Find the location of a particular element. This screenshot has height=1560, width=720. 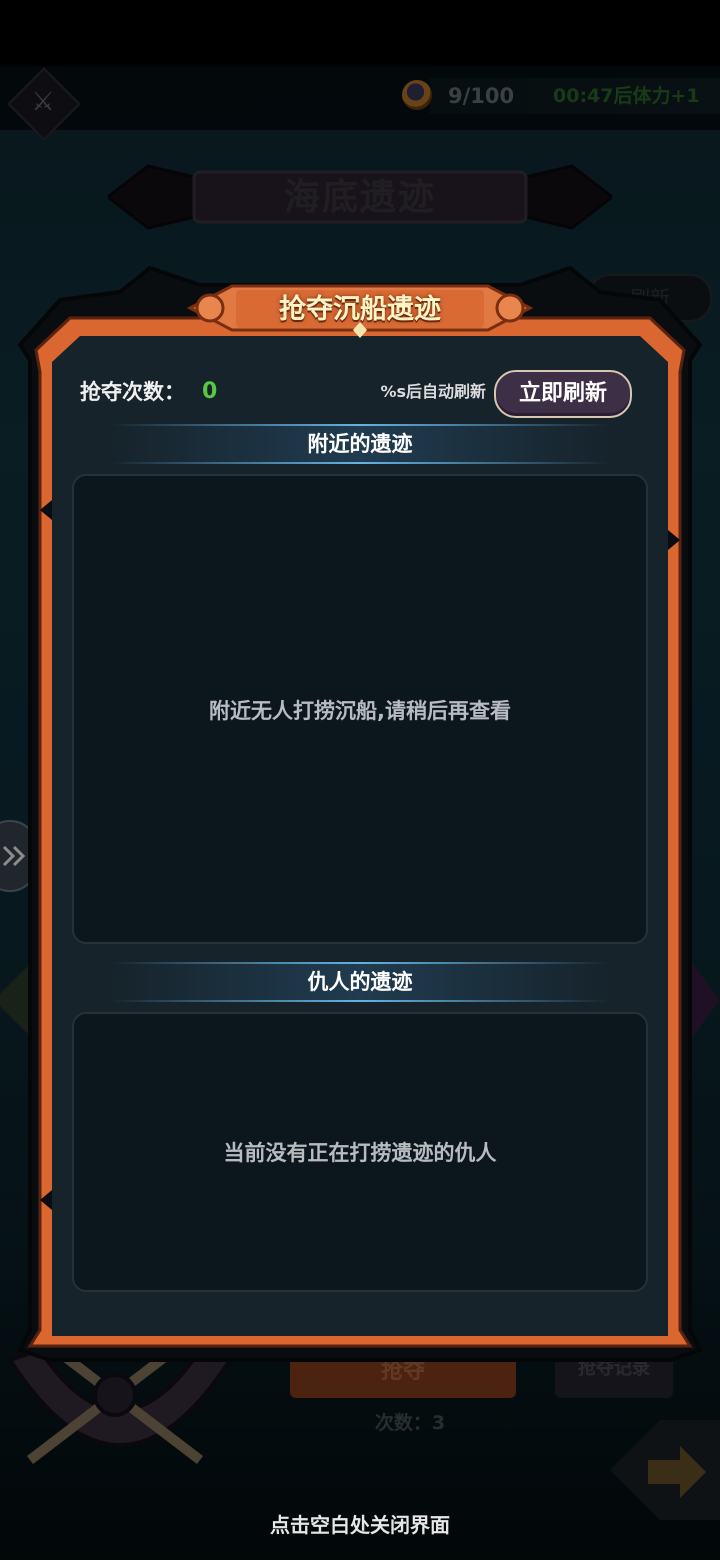

enemy-empty-text: 当前没有正在打捞遗迹的仇人 is located at coordinates (360, 1153).